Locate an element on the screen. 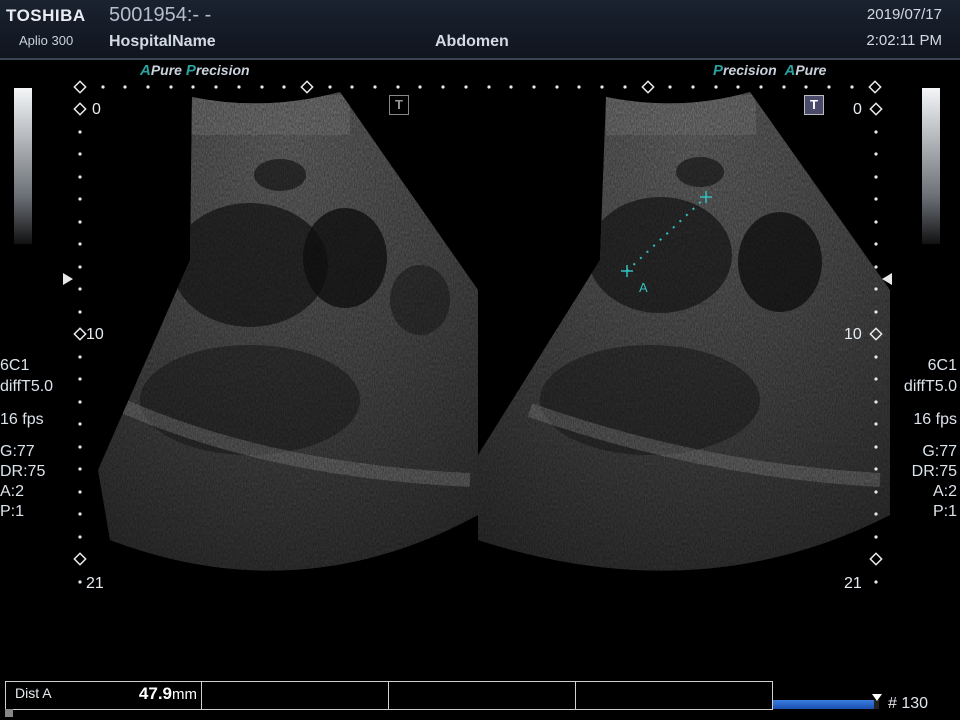 The image size is (960, 720). cine-position-marker-icon is located at coordinates (877, 697).